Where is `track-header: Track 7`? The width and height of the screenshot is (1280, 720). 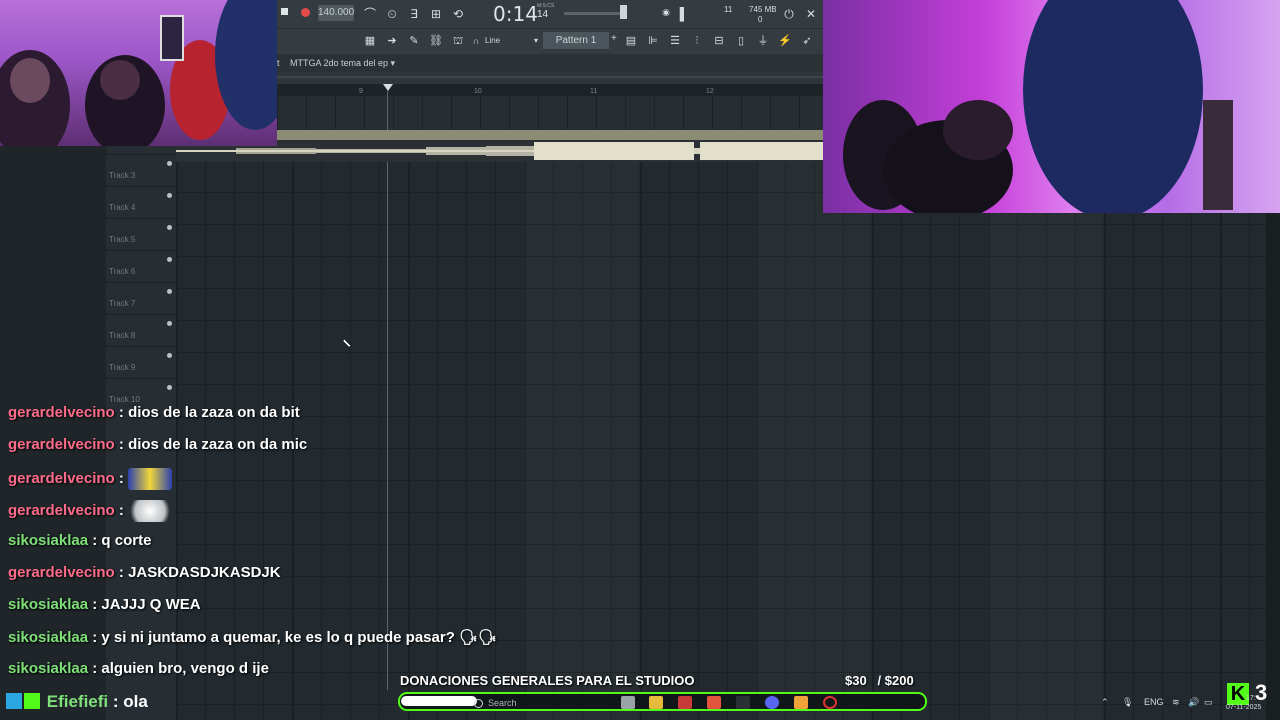
track-header: Track 7 is located at coordinates (141, 298).